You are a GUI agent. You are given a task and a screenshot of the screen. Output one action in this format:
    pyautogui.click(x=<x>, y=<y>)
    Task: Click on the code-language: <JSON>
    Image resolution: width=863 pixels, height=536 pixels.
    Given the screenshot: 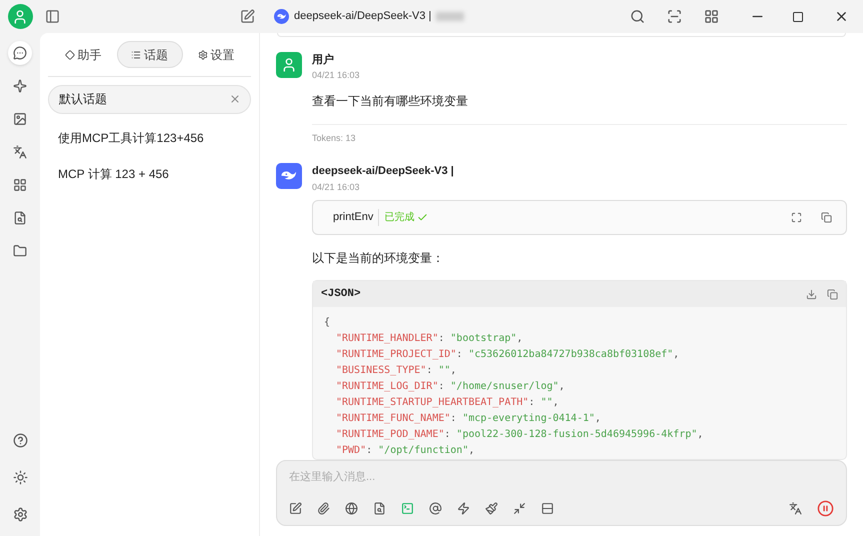 What is the action you would take?
    pyautogui.click(x=341, y=294)
    